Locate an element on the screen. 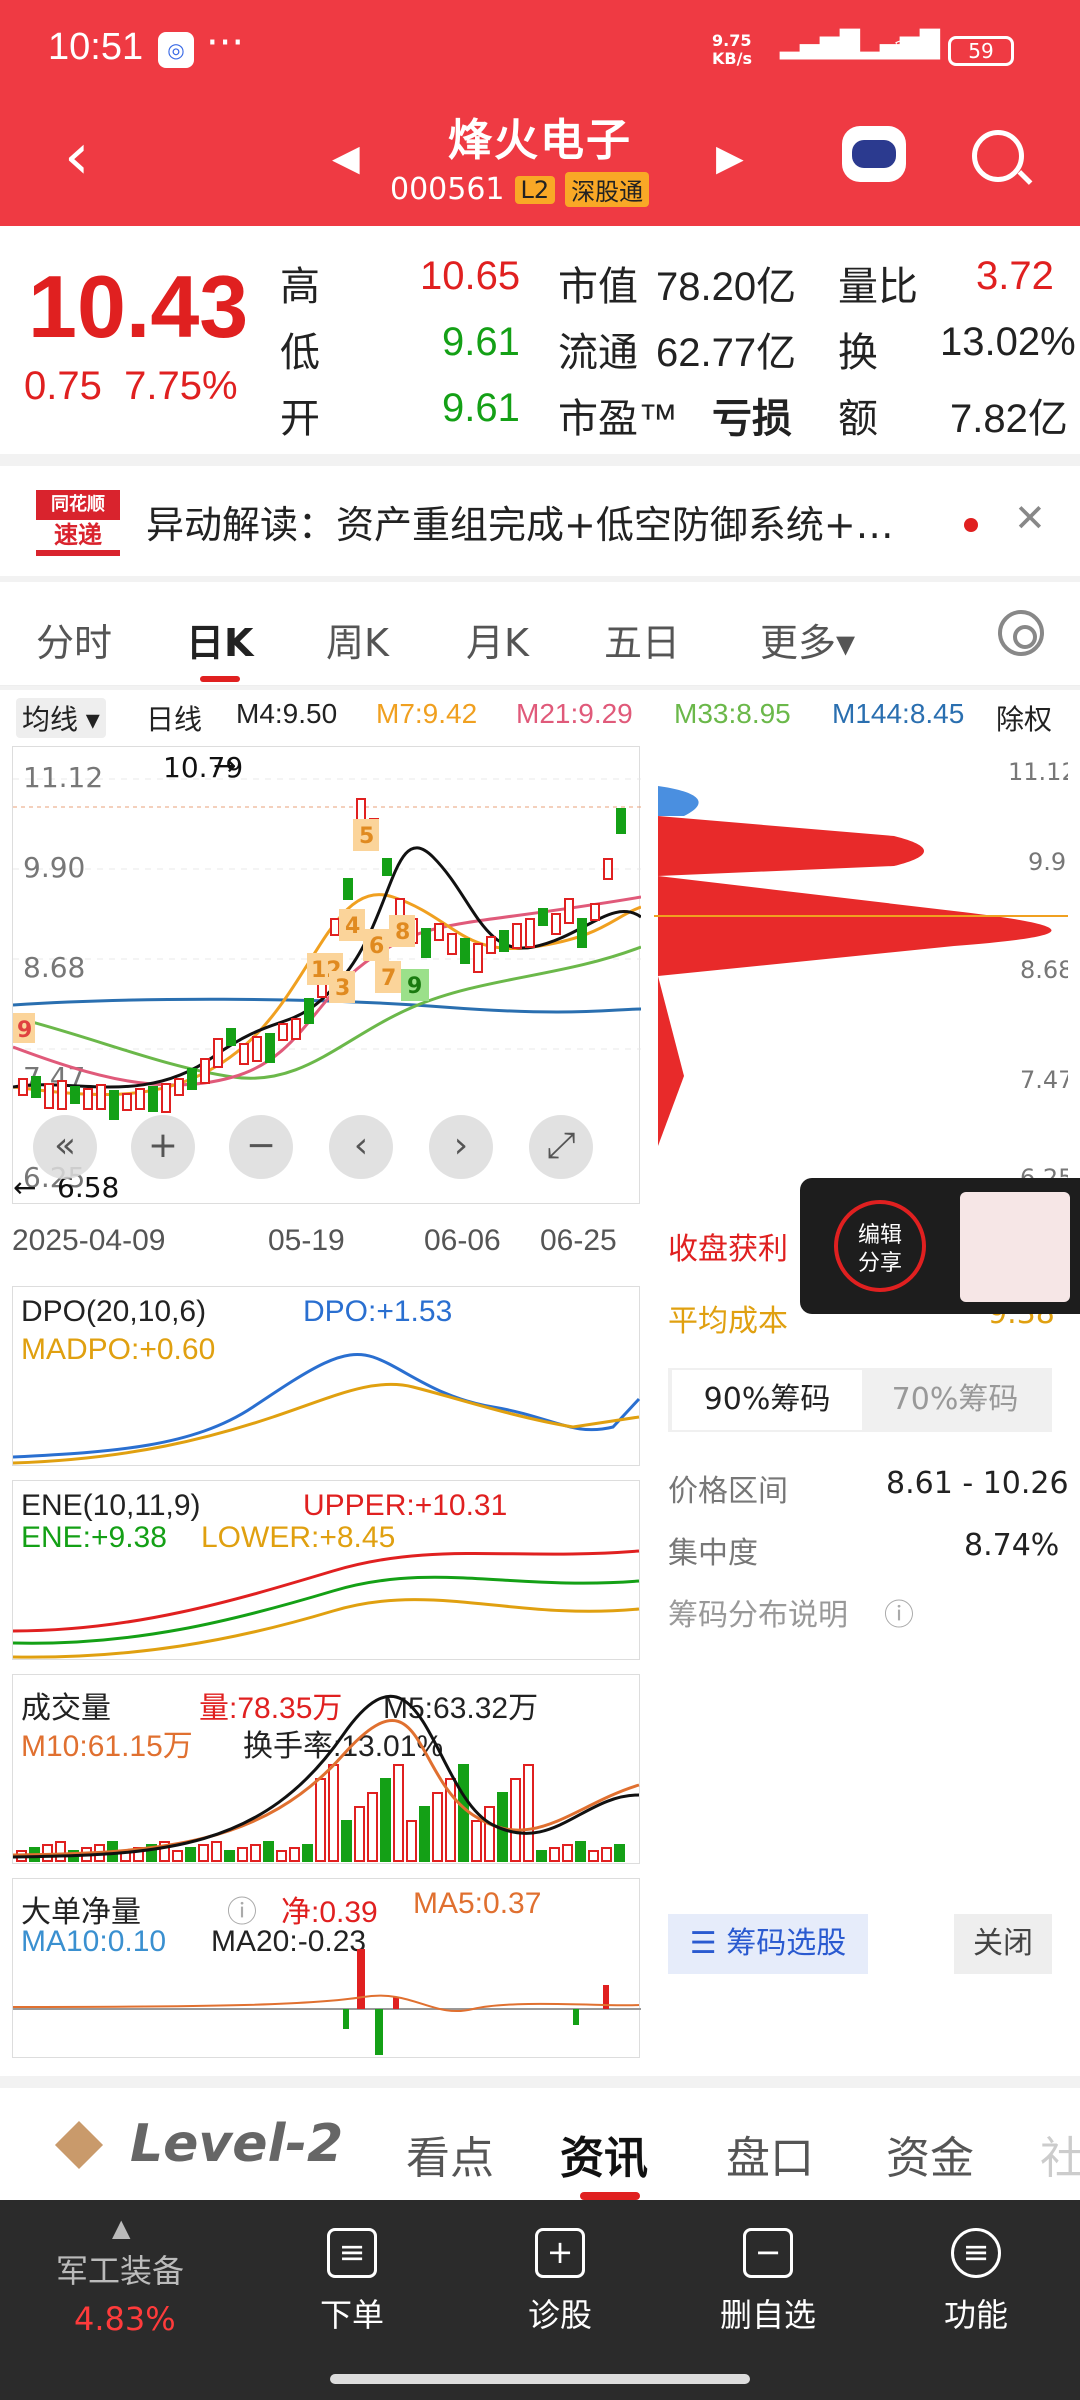 The height and width of the screenshot is (2400, 1080). screenshot-thumbnail is located at coordinates (1015, 1247).